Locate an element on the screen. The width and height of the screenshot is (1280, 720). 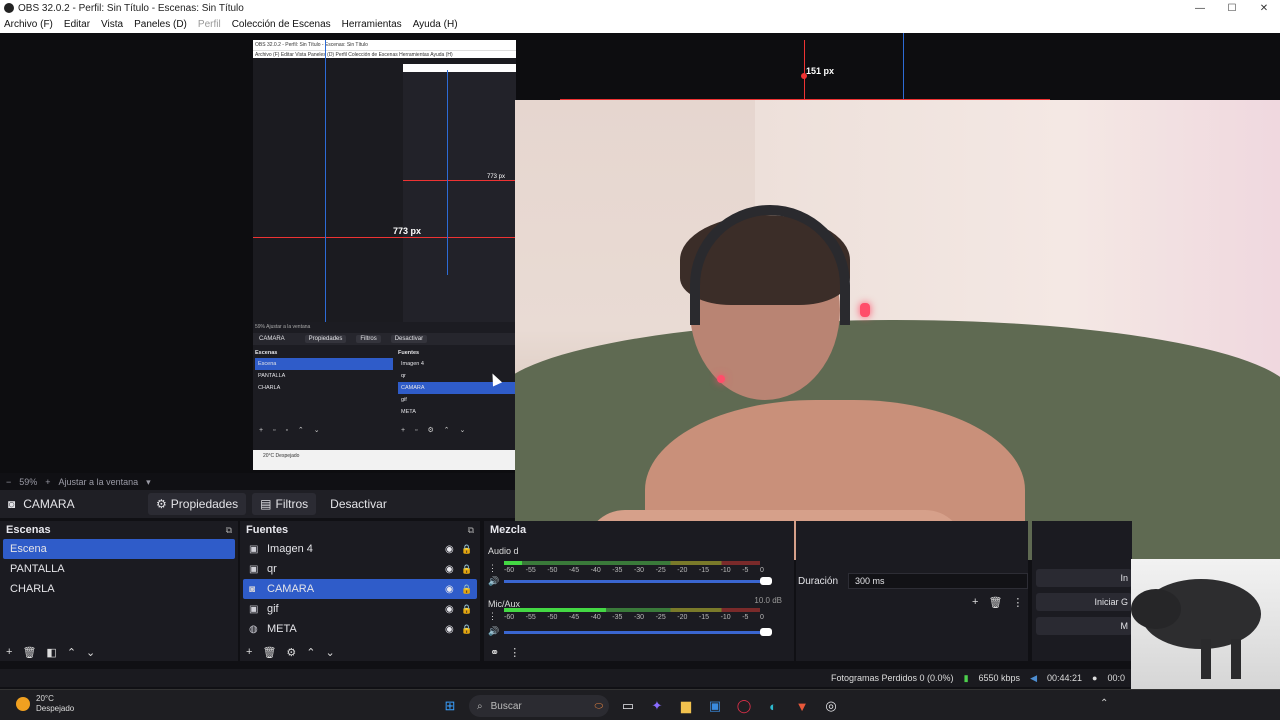
filters-button: ▤ Filtros is located at coordinates (284, 504).